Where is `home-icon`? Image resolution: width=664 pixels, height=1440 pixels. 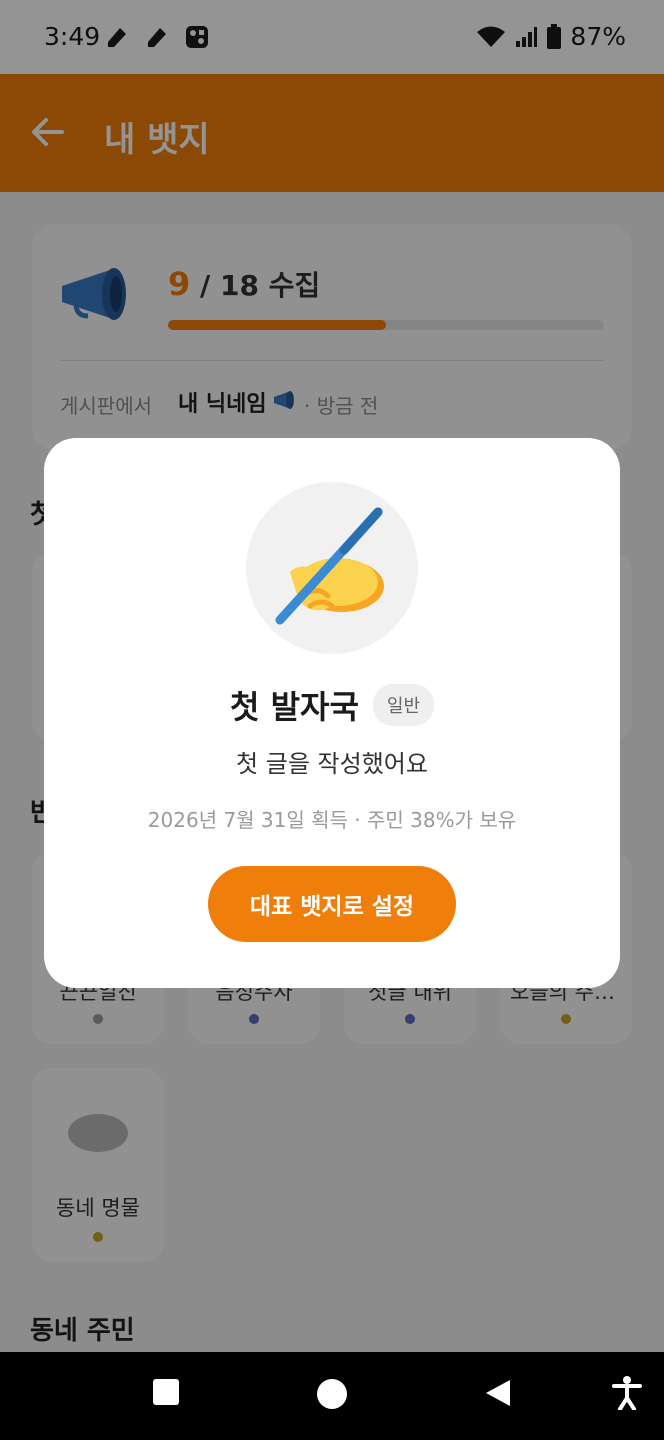
home-icon is located at coordinates (332, 1394).